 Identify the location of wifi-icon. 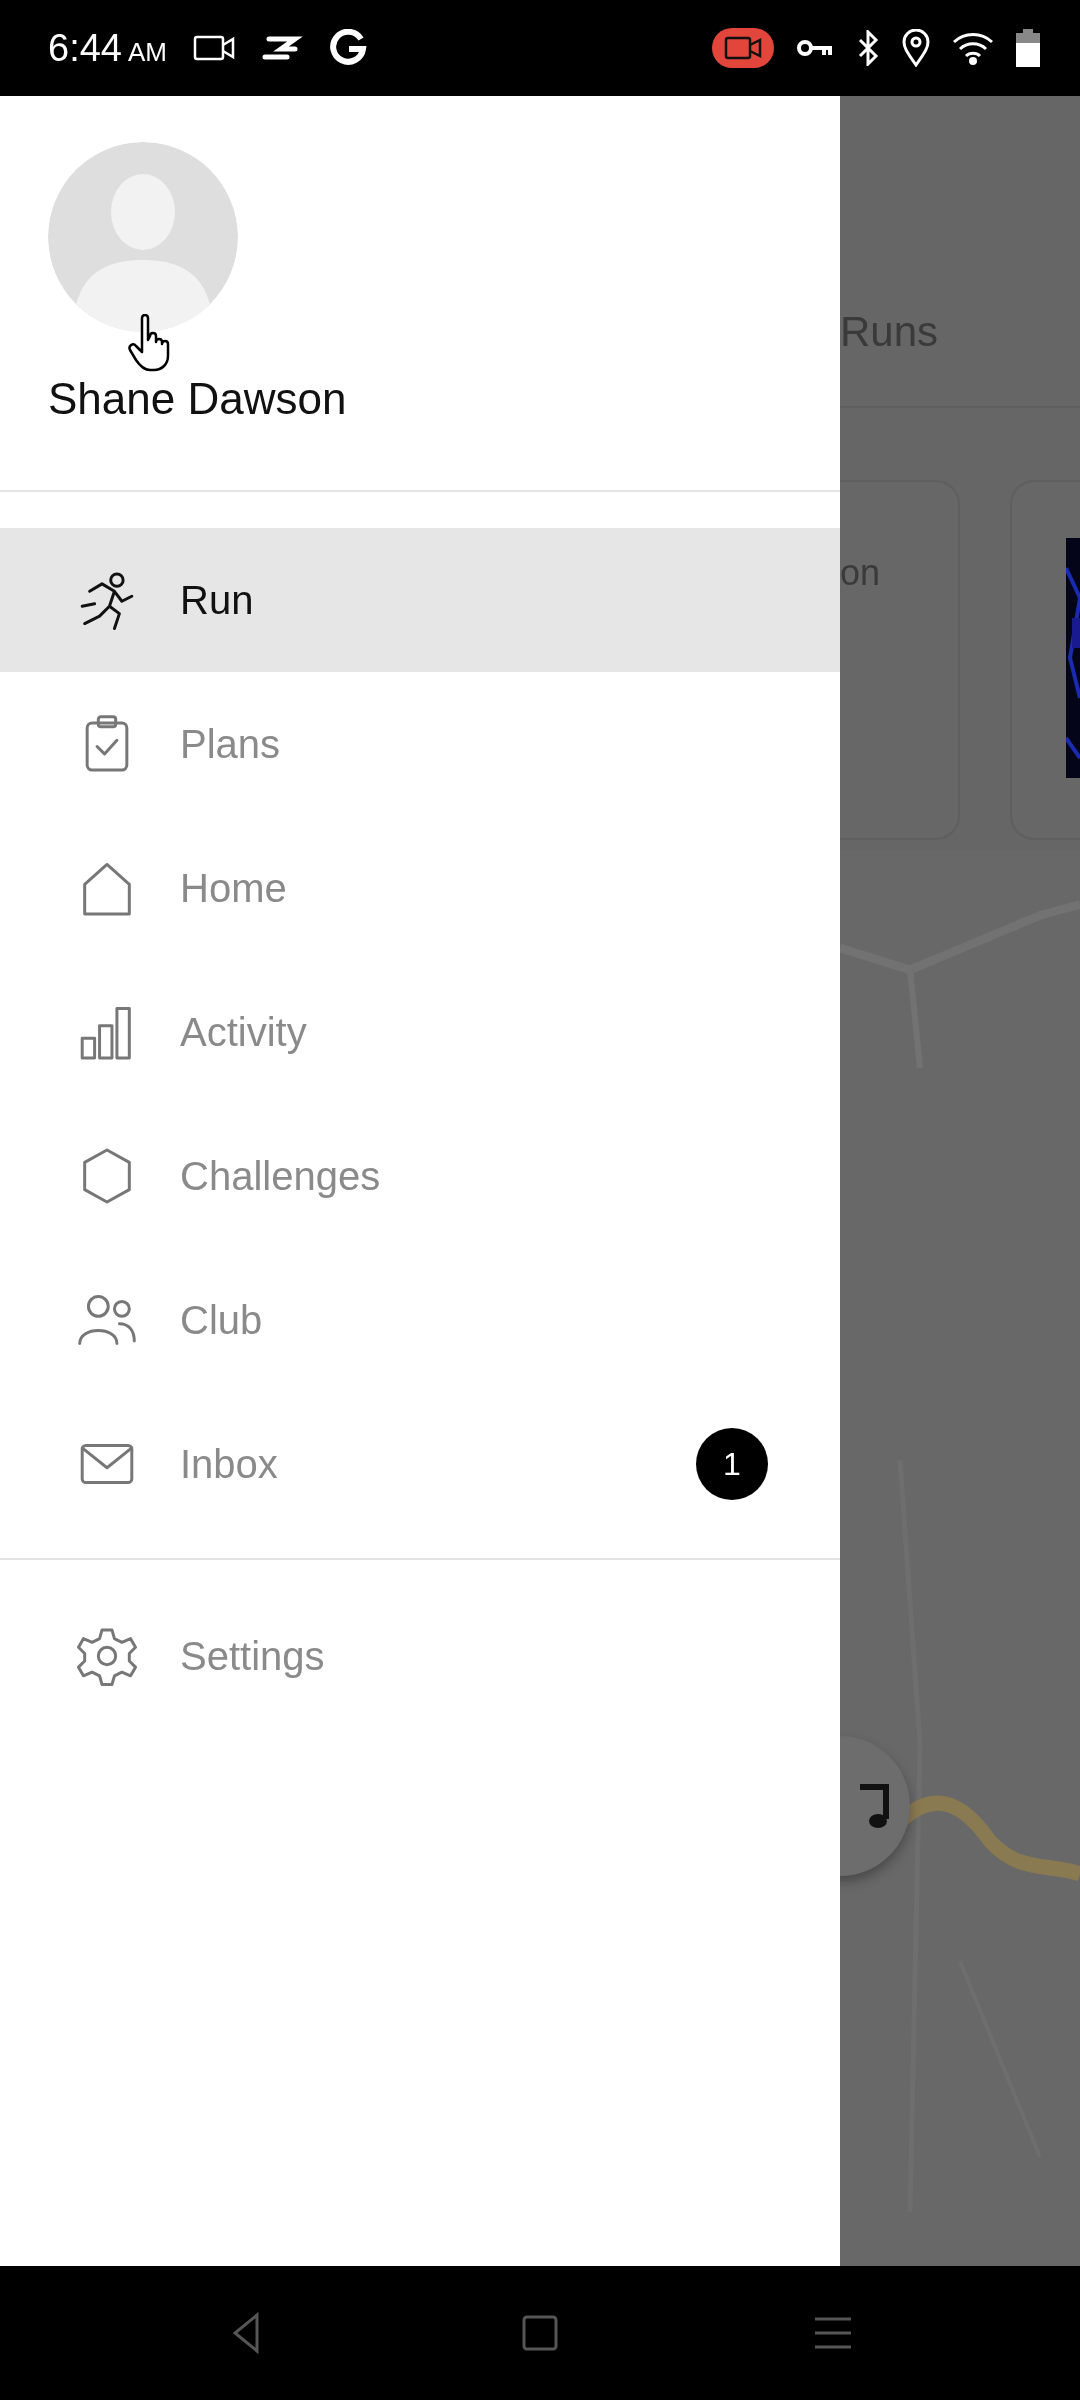
(973, 48).